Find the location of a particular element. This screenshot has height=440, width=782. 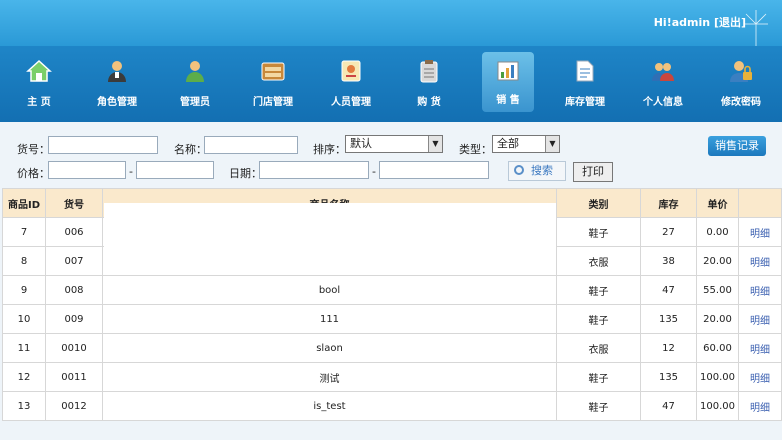

date-label: 日期： is located at coordinates (245, 173).